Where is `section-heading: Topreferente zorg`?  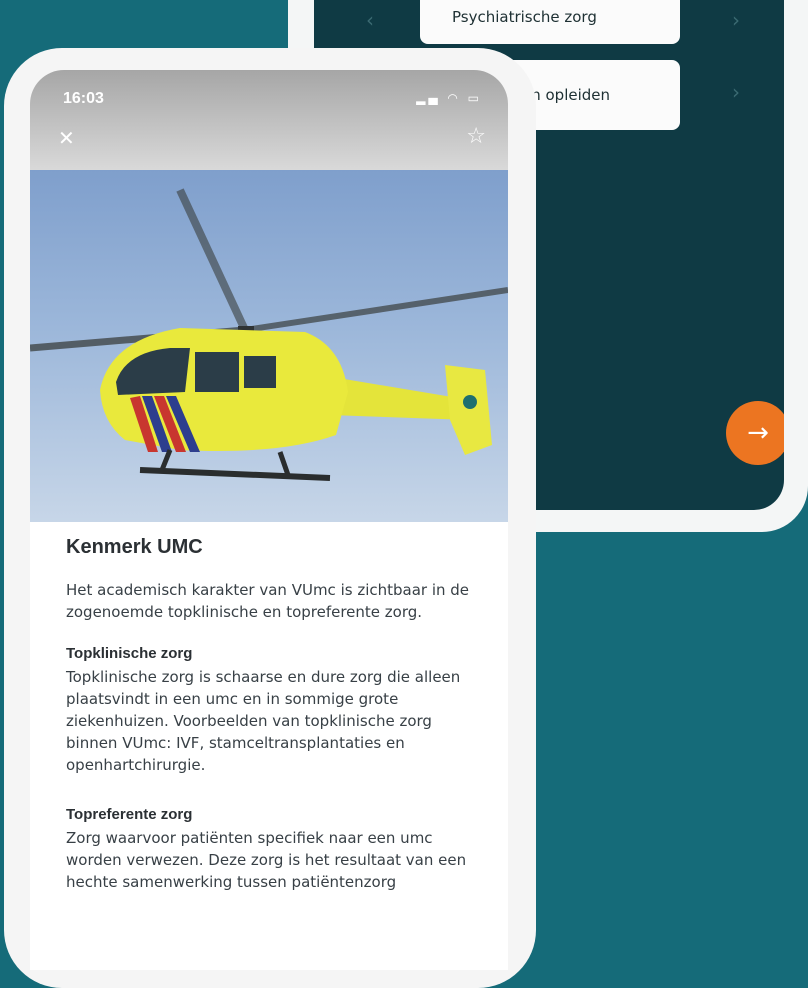
section-heading: Topreferente zorg is located at coordinates (129, 814).